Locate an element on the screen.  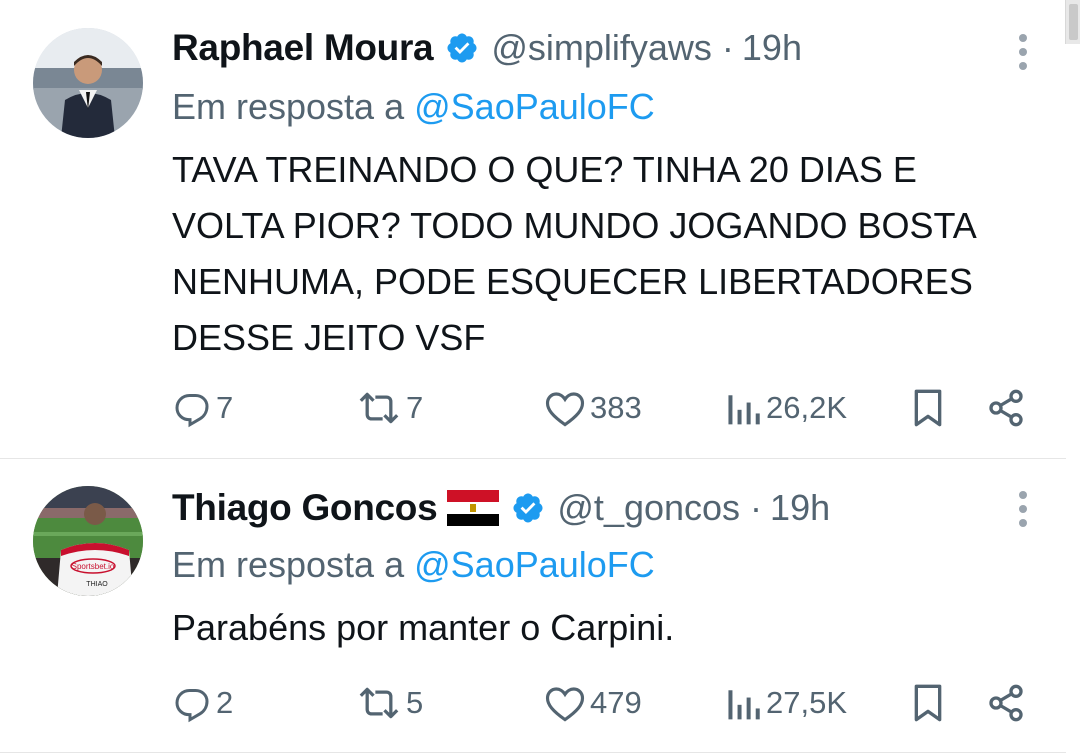
avatar-jersey-name: THIAO is located at coordinates (97, 584).